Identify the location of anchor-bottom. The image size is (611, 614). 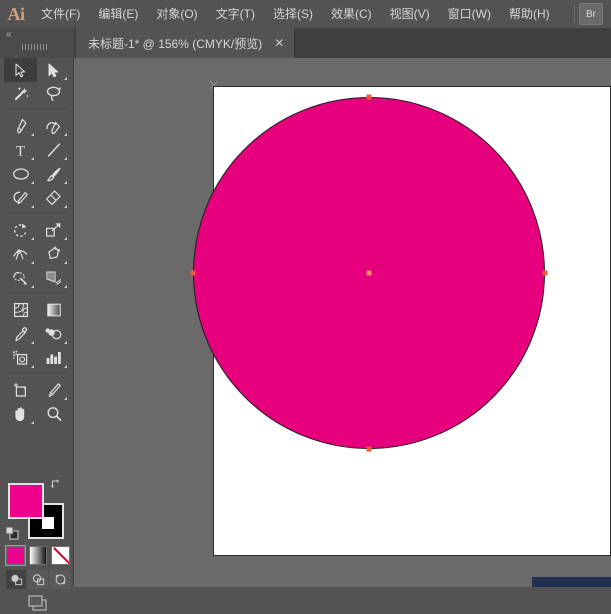
(369, 449).